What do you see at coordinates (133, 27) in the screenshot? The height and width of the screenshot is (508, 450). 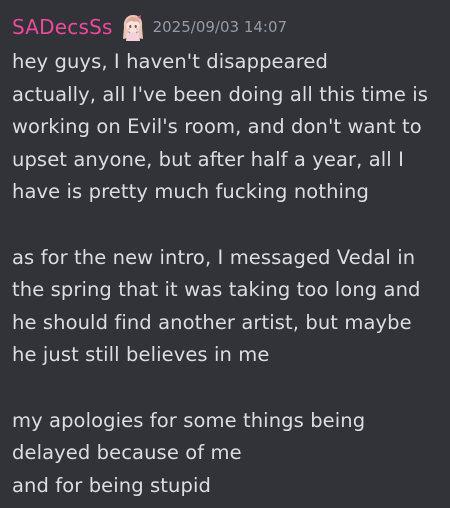 I see `anime-girl-avatar-icon` at bounding box center [133, 27].